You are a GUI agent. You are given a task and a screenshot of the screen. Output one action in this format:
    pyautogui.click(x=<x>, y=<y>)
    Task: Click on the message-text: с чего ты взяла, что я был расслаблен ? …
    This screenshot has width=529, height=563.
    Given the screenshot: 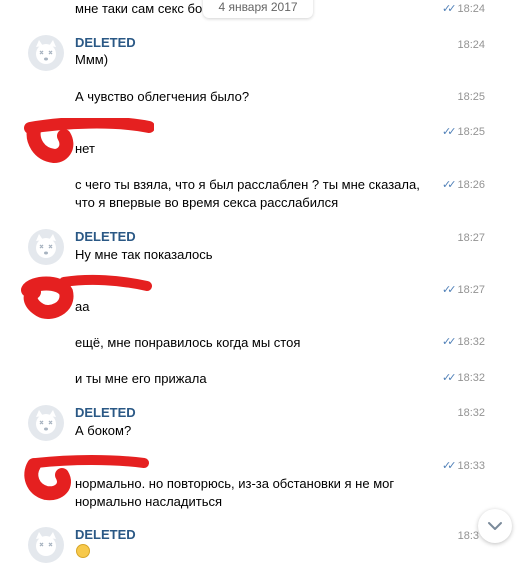 What is the action you would take?
    pyautogui.click(x=247, y=184)
    